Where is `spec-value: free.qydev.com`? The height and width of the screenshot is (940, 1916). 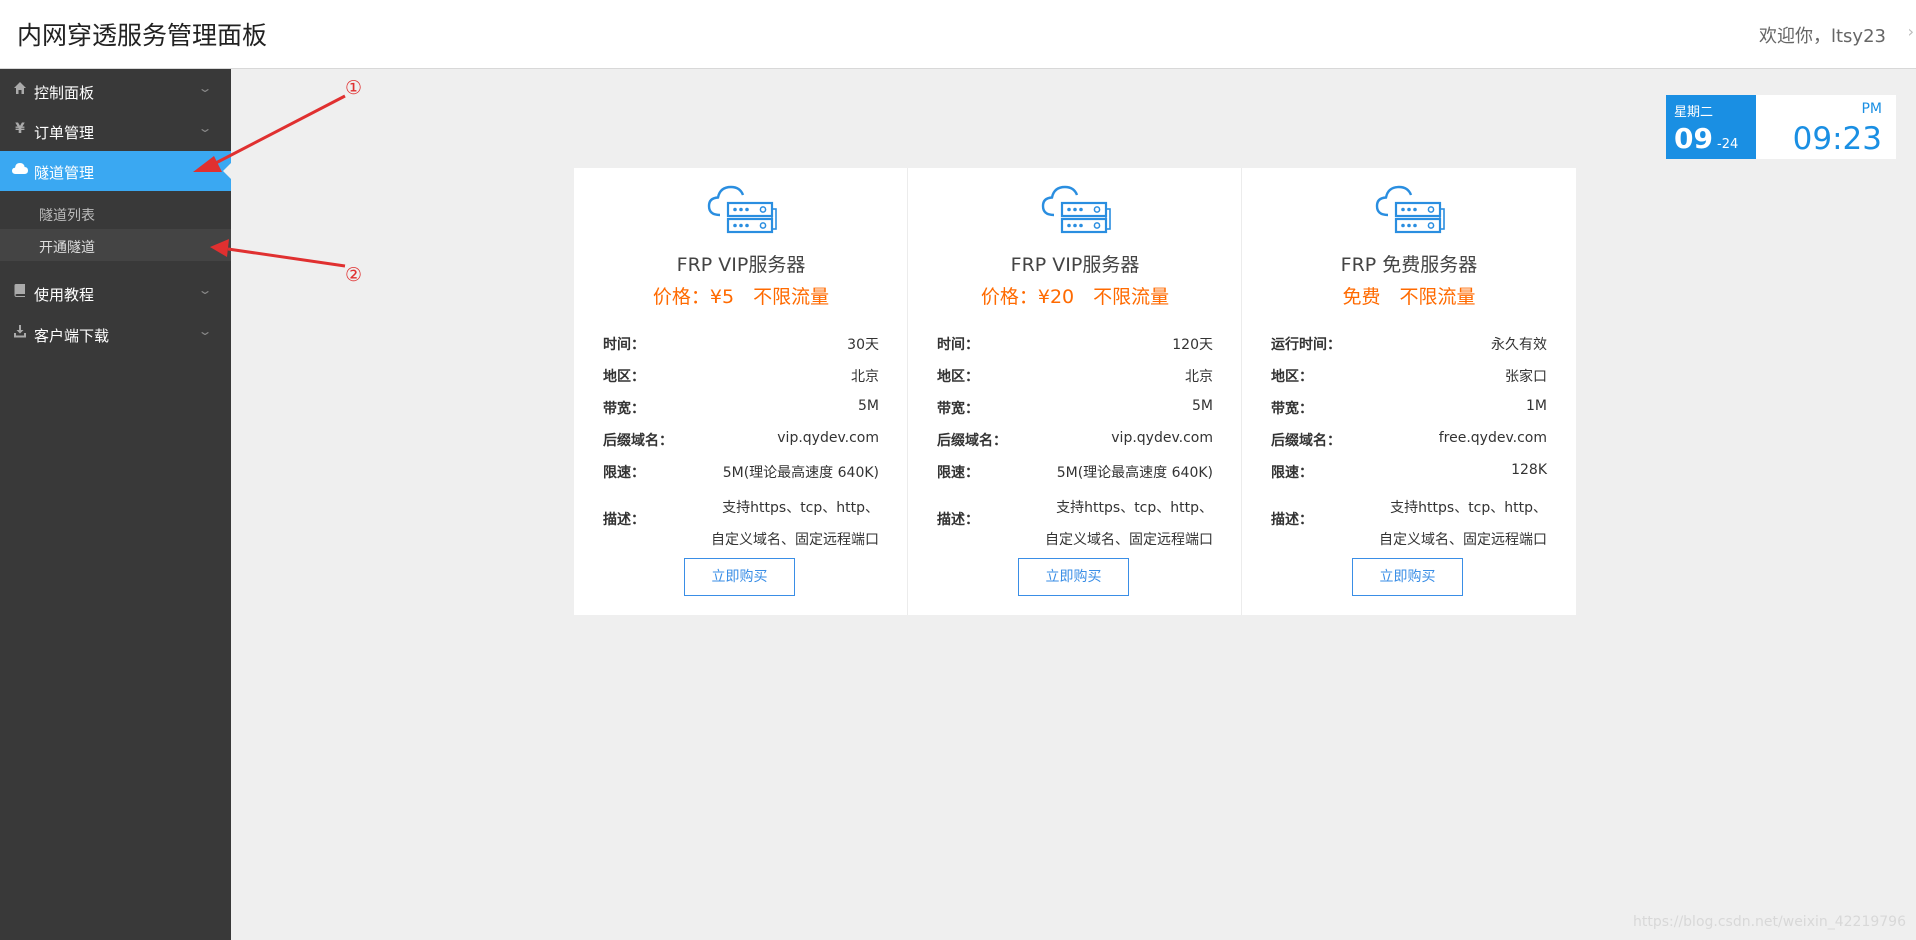 spec-value: free.qydev.com is located at coordinates (1492, 438).